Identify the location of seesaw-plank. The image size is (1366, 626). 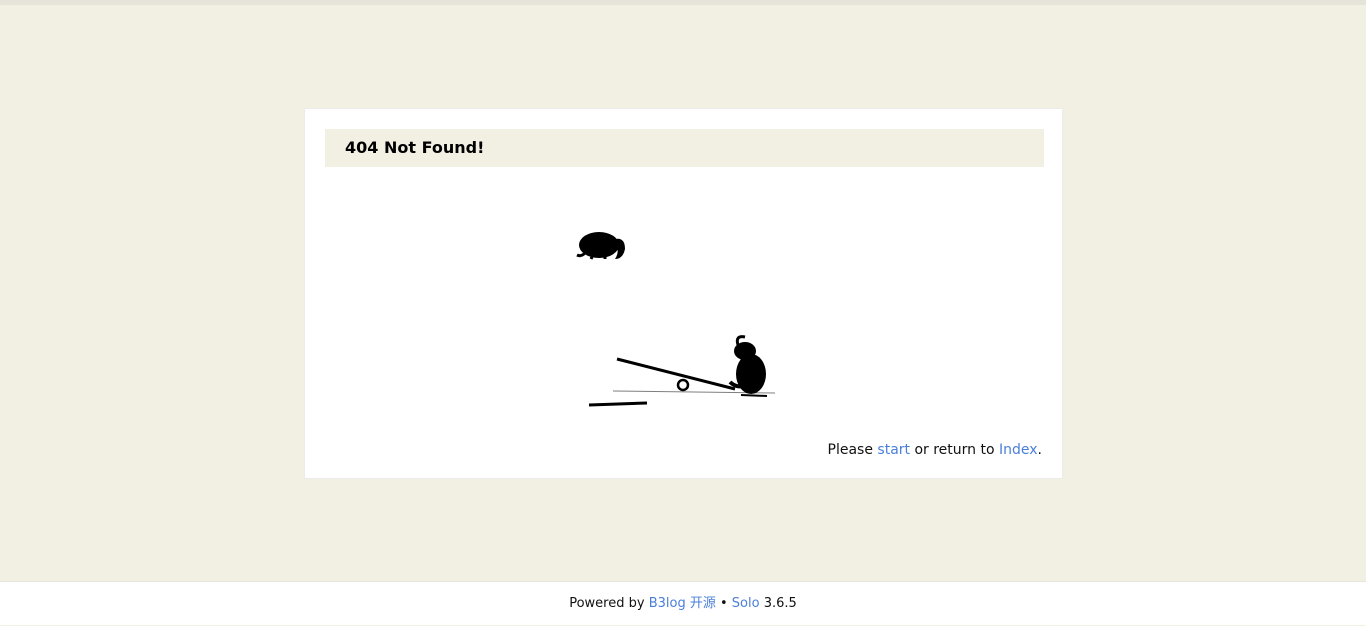
(676, 374).